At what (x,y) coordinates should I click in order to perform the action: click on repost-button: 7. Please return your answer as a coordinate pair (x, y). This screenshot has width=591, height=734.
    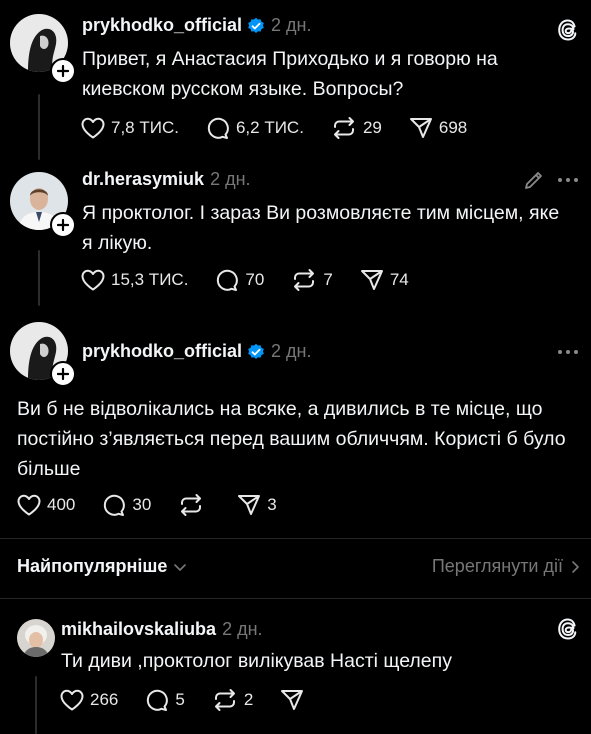
    Looking at the image, I should click on (311, 280).